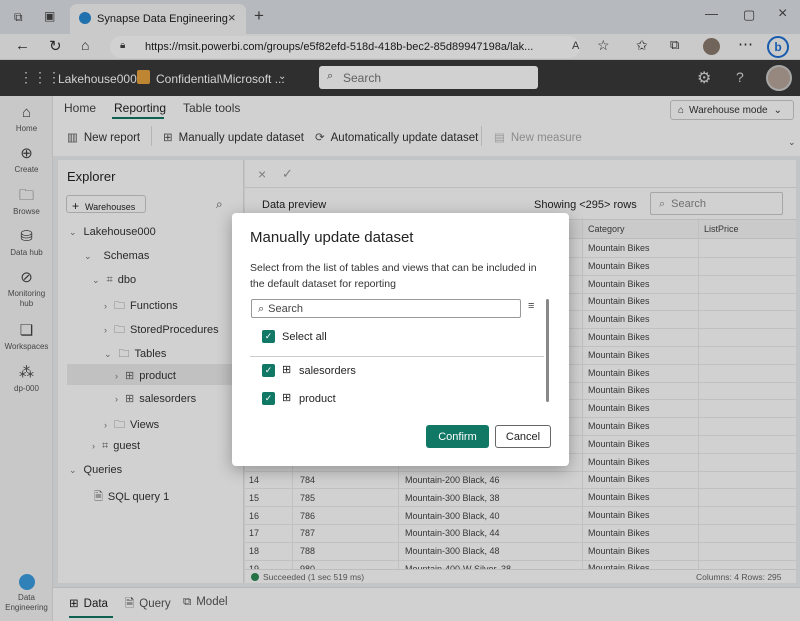  What do you see at coordinates (531, 306) in the screenshot?
I see `filter-icon: ≡` at bounding box center [531, 306].